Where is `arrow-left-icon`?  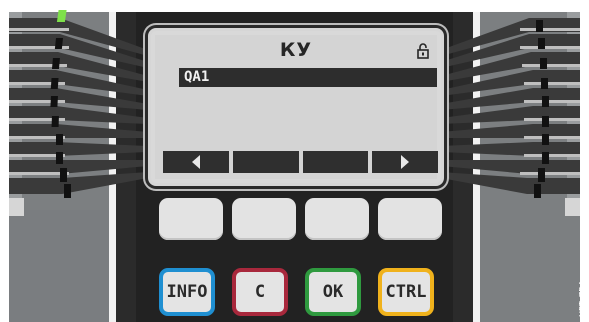
arrow-left-icon is located at coordinates (195, 162).